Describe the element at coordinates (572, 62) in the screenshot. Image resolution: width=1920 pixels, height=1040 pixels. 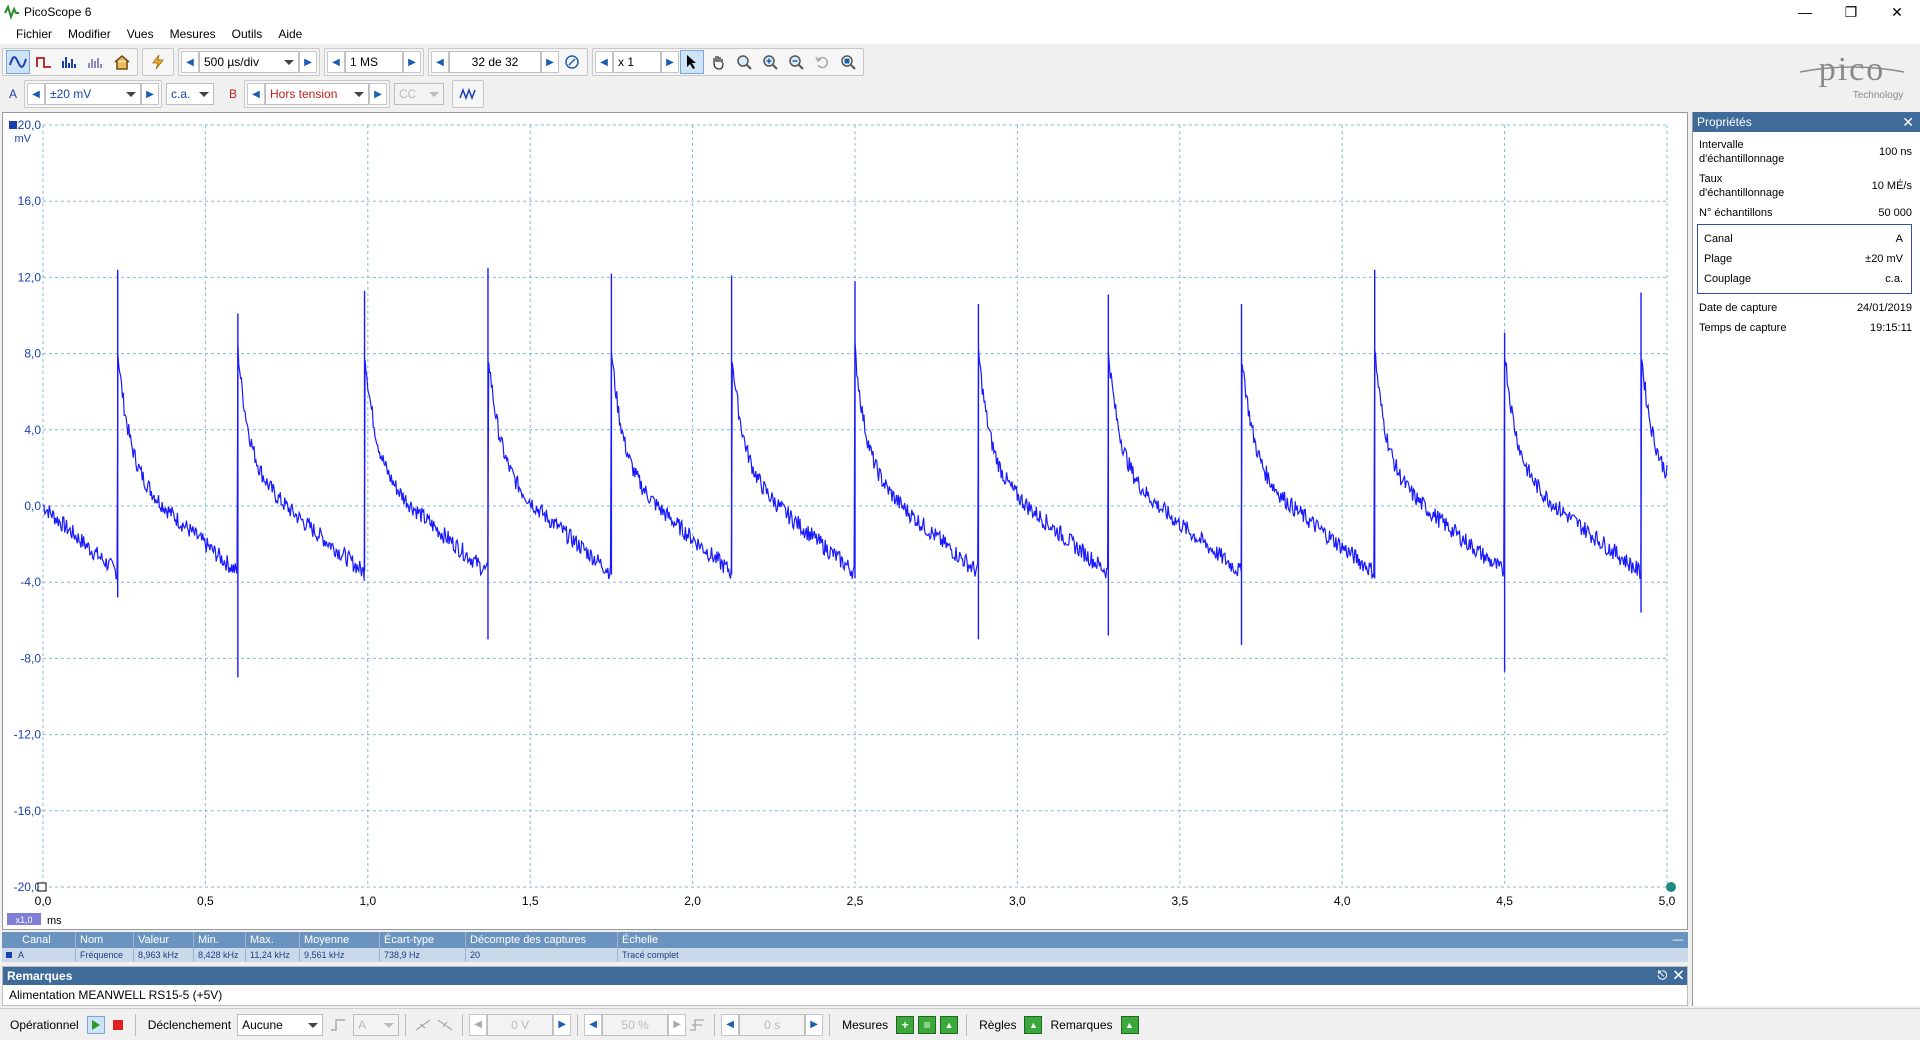
I see `buffer-navigator-icon` at that location.